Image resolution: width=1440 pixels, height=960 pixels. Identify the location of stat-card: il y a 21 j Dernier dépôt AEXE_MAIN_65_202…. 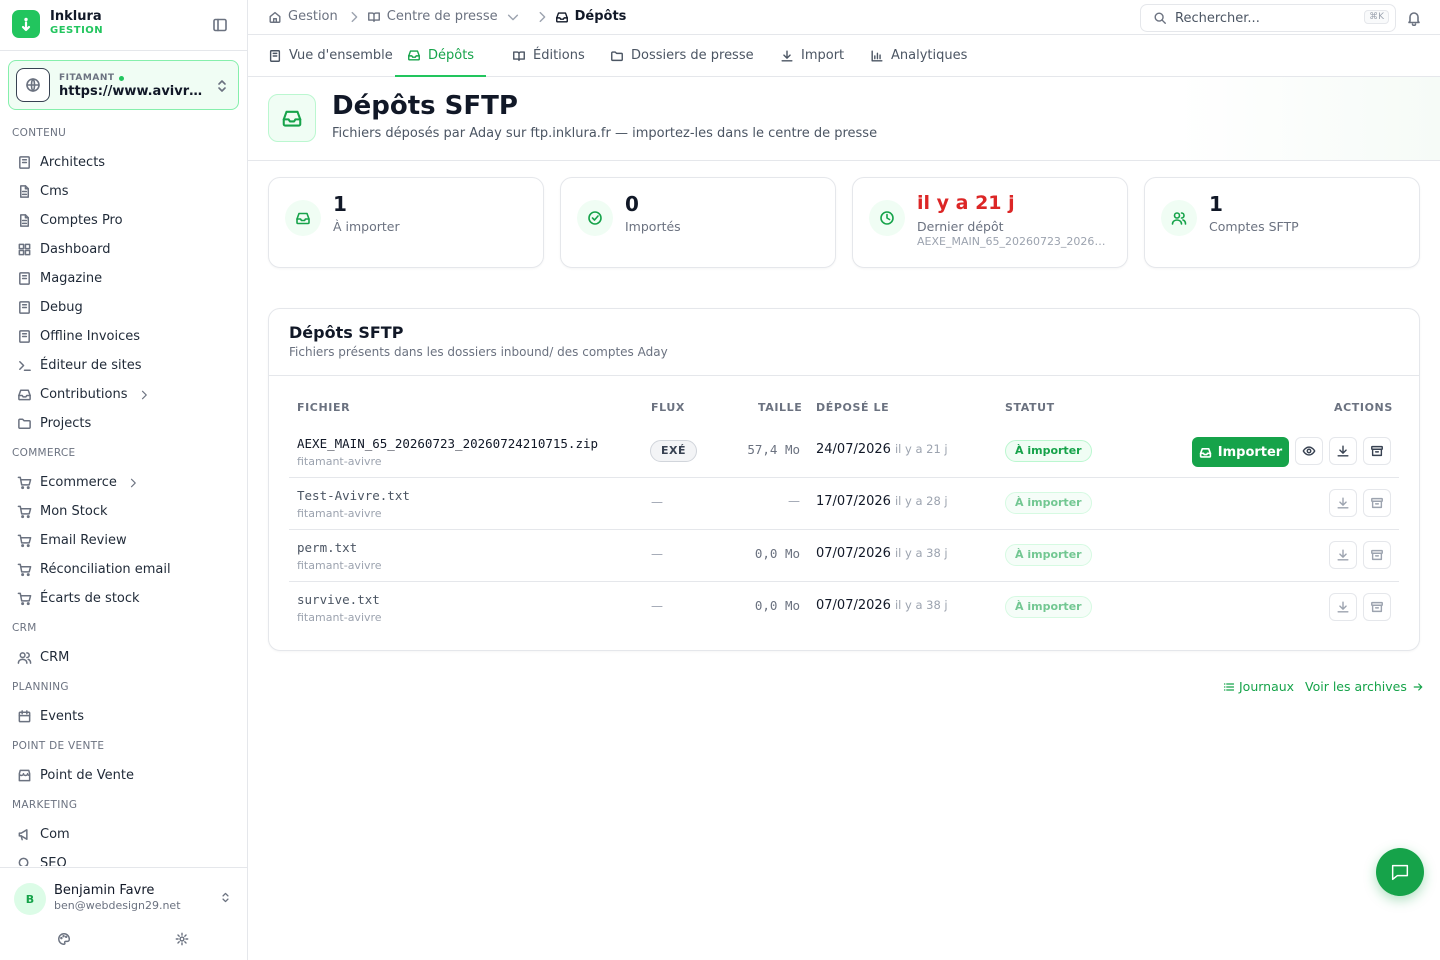
(990, 222).